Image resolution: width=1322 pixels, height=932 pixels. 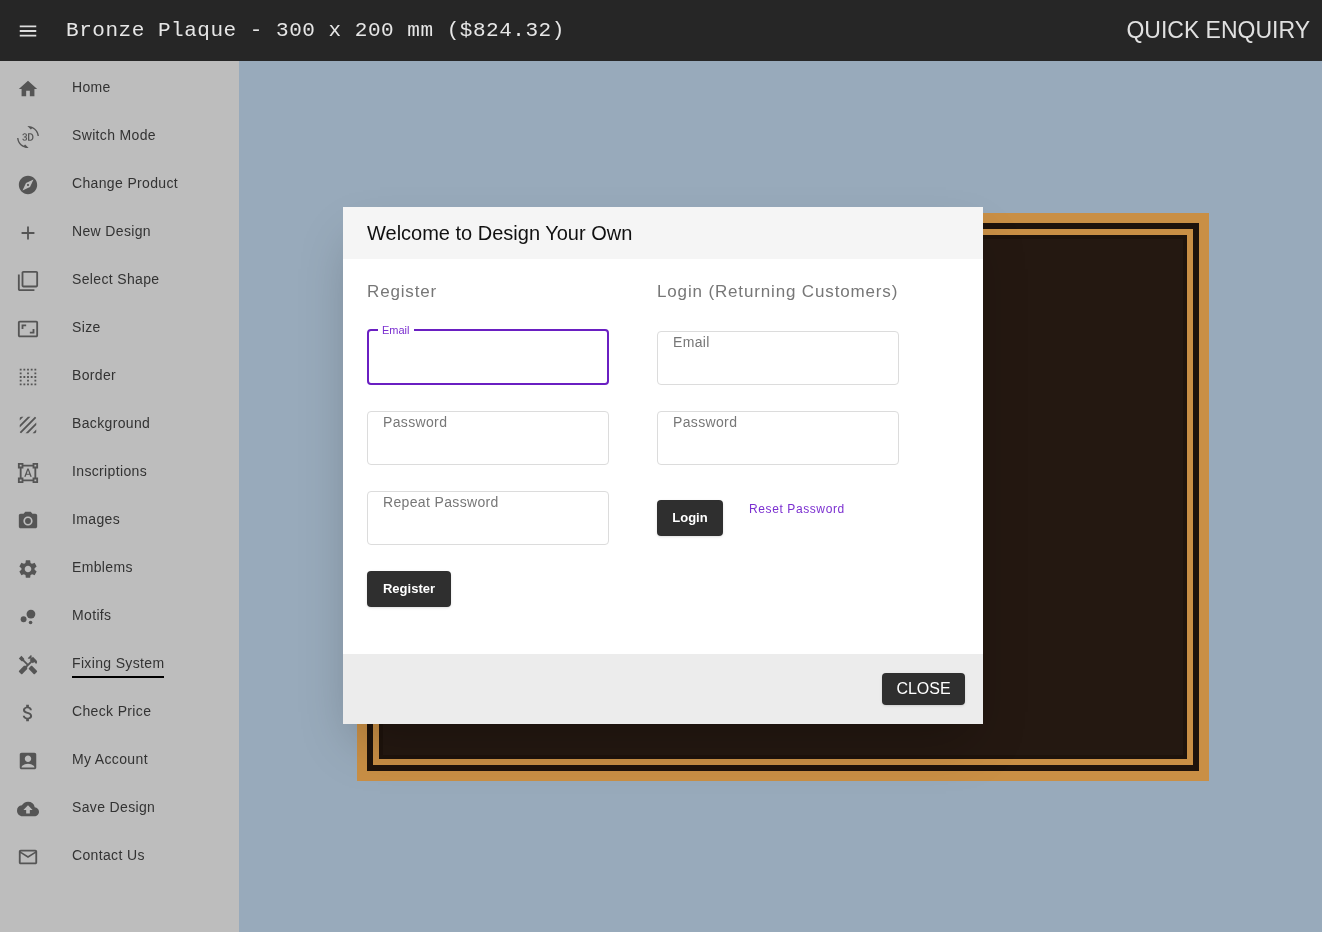 What do you see at coordinates (125, 185) in the screenshot?
I see `sidebar-item: Change Product` at bounding box center [125, 185].